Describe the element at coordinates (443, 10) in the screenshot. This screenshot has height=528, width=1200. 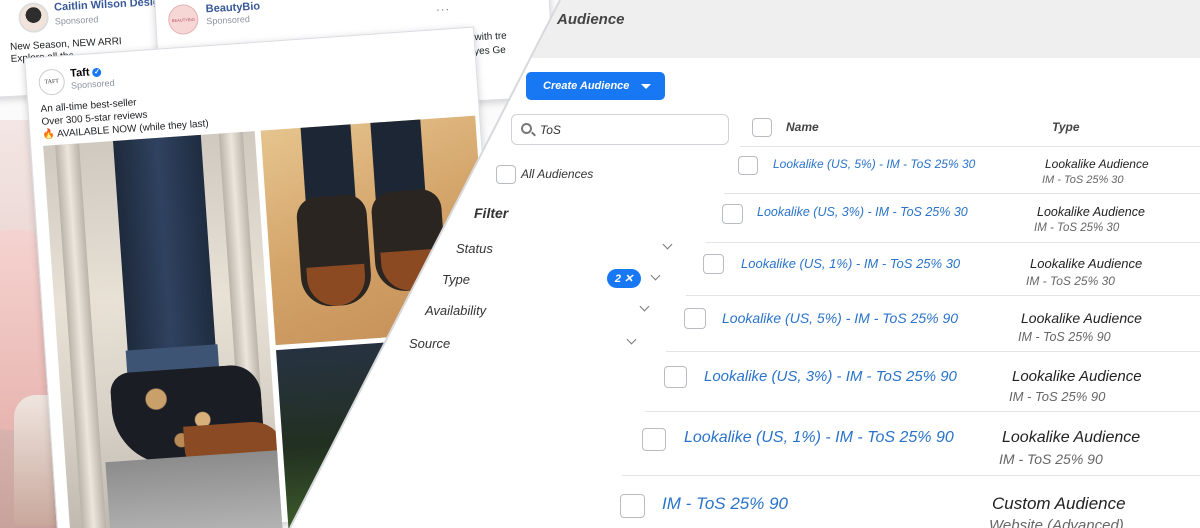
I see `more-options-icon: ···` at that location.